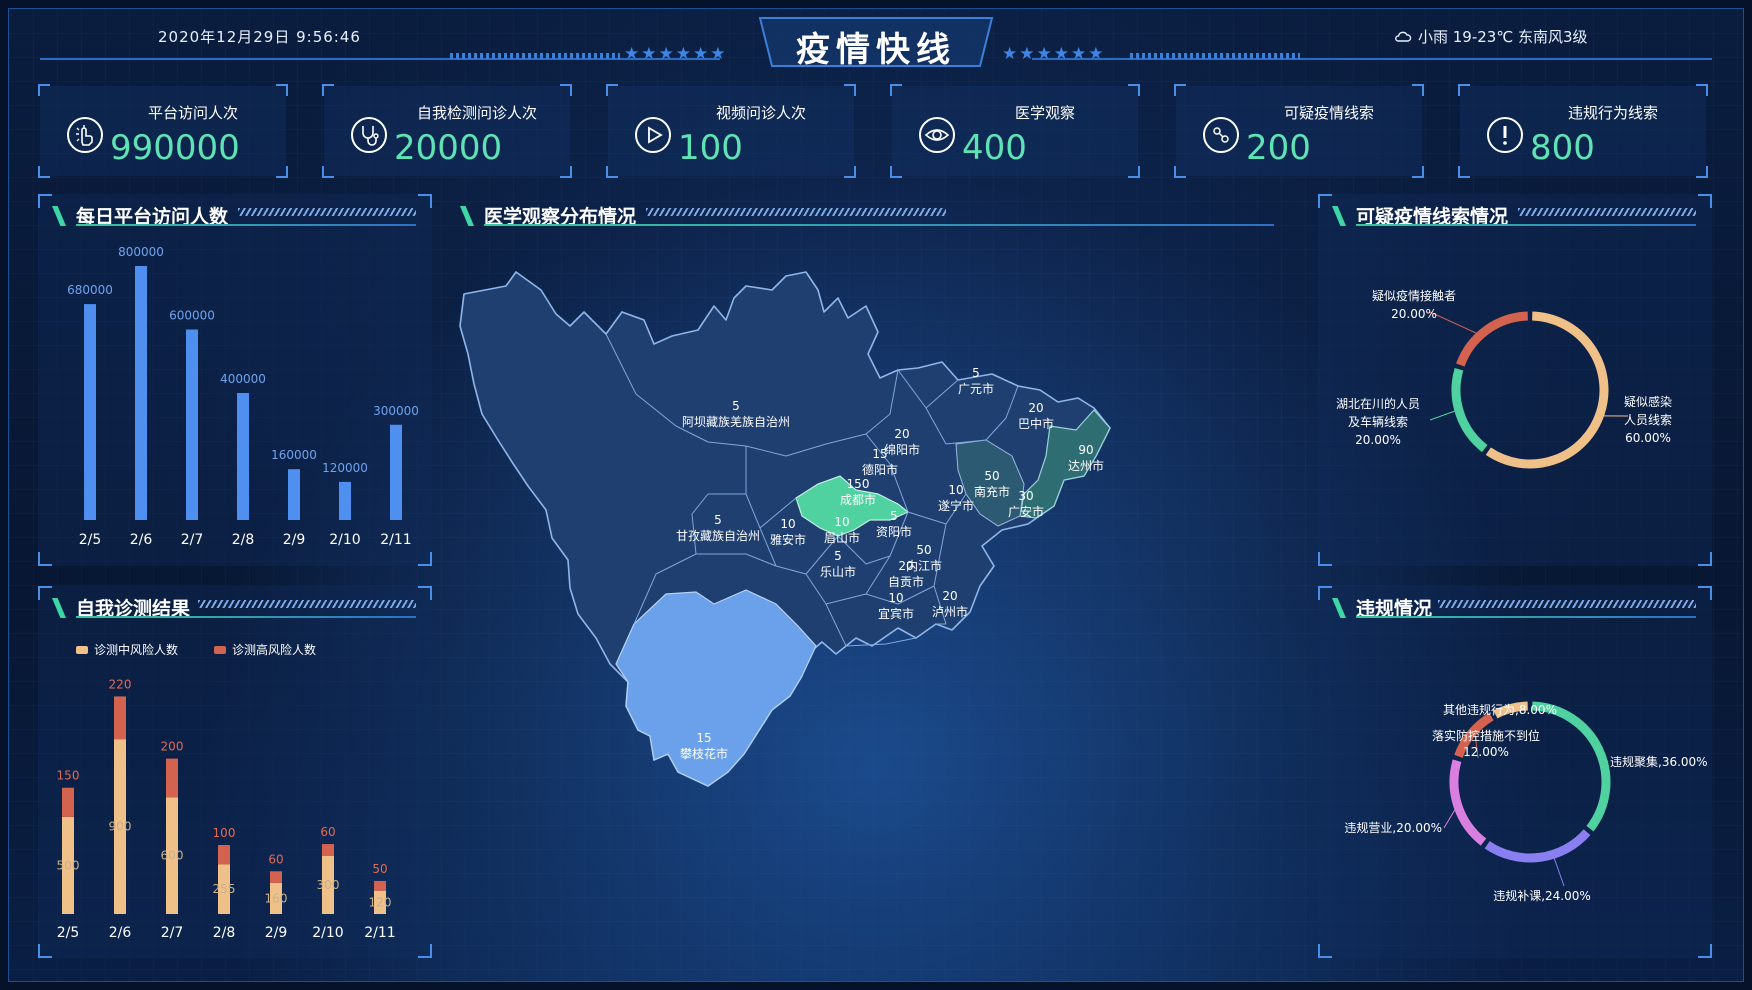  What do you see at coordinates (276, 898) in the screenshot?
I see `data-label: 160` at bounding box center [276, 898].